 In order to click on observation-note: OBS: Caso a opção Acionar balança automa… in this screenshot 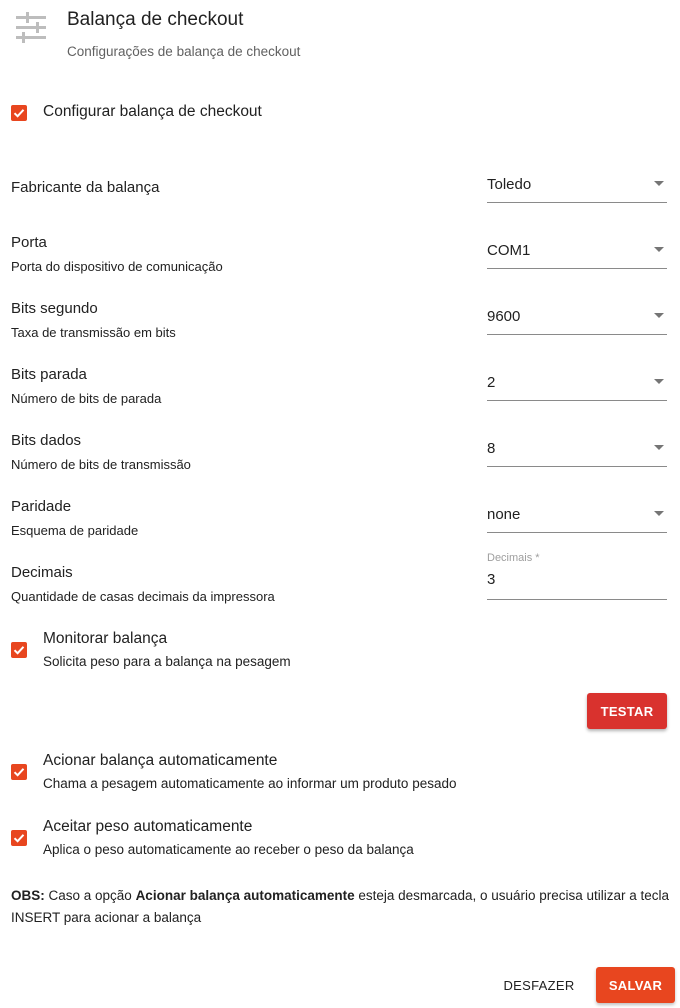, I will do `click(341, 907)`.